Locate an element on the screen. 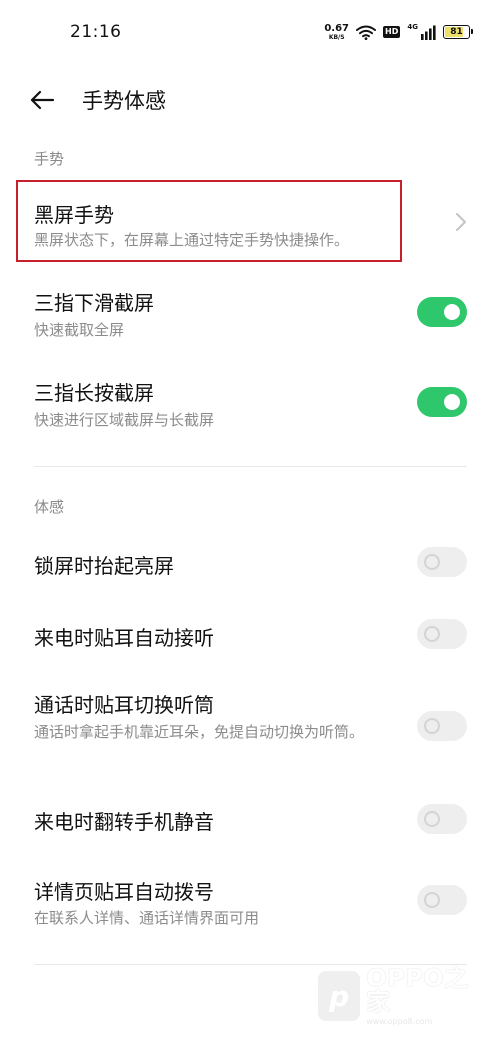 The width and height of the screenshot is (500, 1040). network-speed: 0.67 KB/S is located at coordinates (337, 31).